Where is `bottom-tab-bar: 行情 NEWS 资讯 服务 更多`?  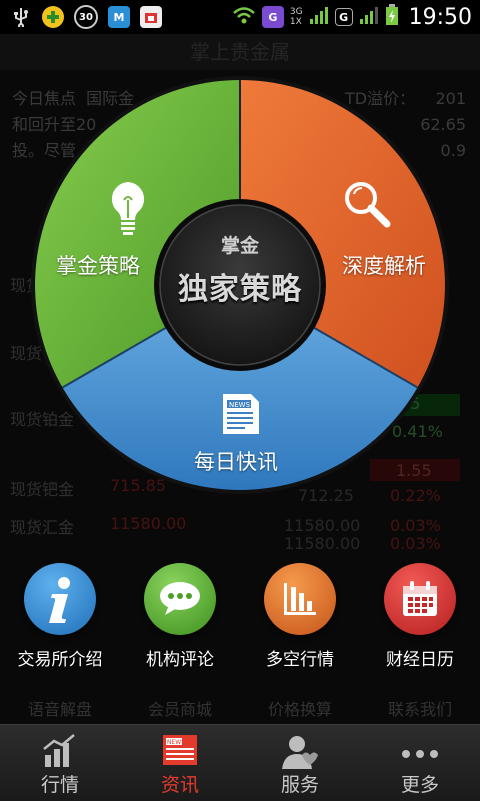 bottom-tab-bar: 行情 NEWS 资讯 服务 更多 is located at coordinates (240, 762).